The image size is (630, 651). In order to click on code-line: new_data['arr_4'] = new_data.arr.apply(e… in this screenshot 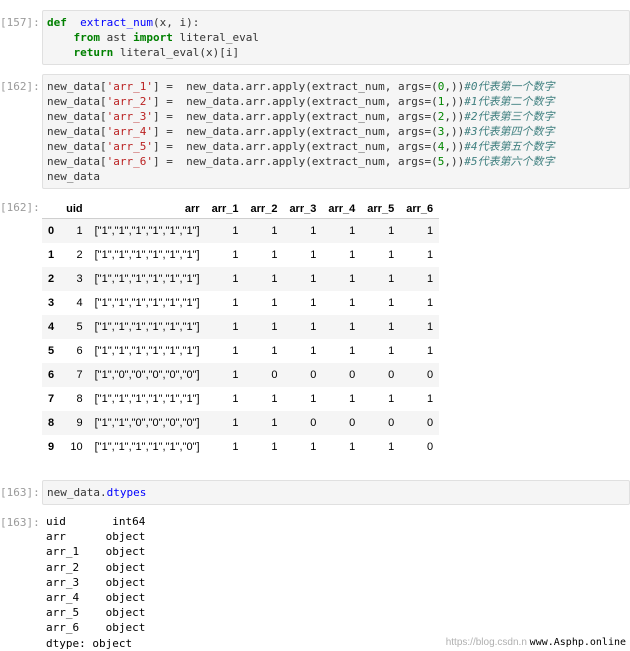, I will do `click(338, 131)`.